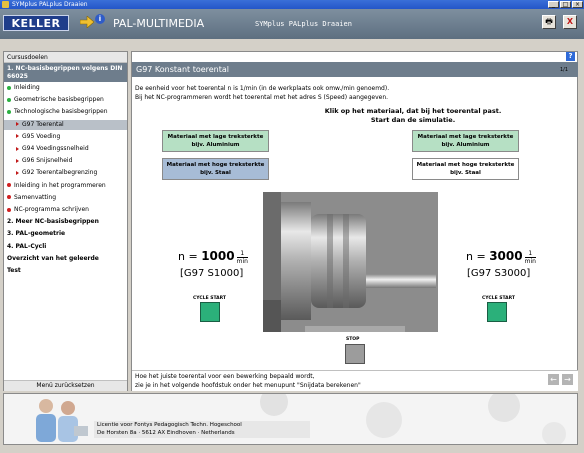 This screenshot has width=584, height=453. I want to click on cycle-start-button-left, so click(210, 312).